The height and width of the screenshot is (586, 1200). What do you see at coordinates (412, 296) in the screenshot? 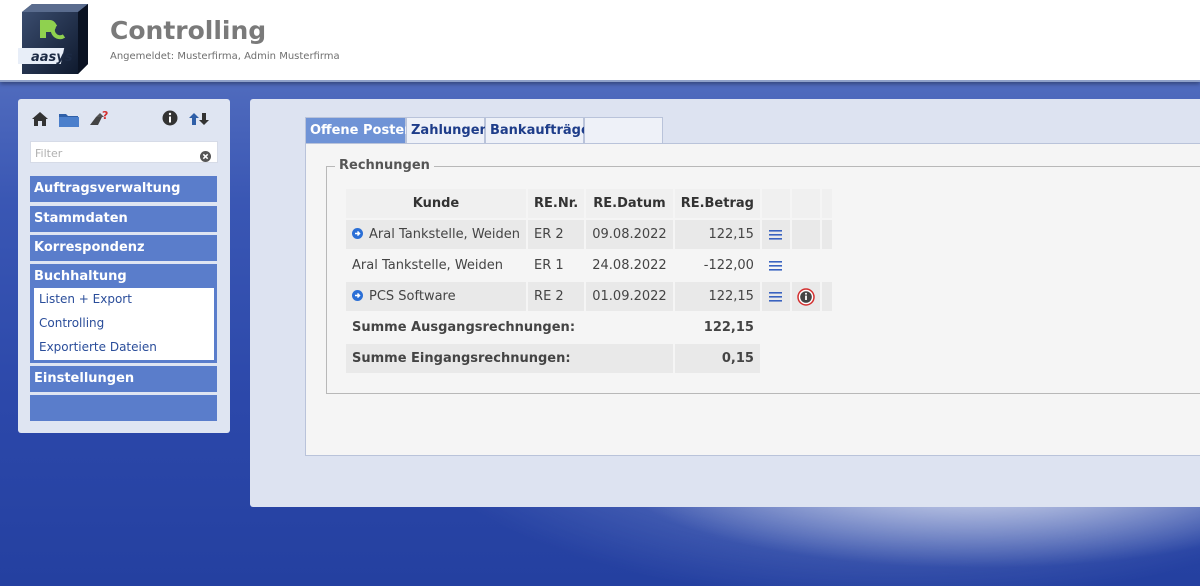
I see `kunde-text: PCS Software` at bounding box center [412, 296].